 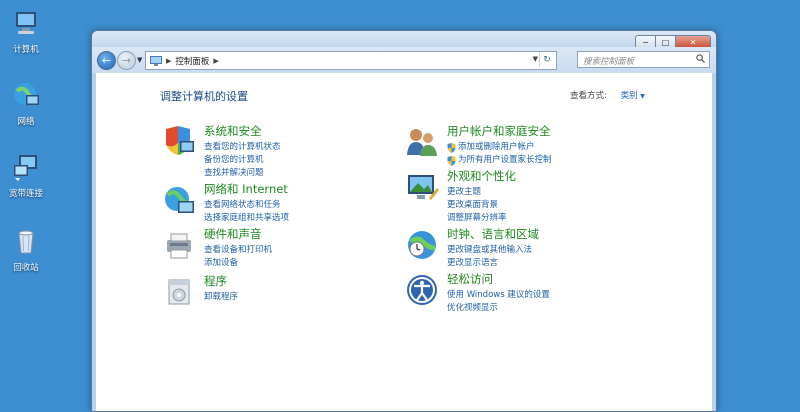 What do you see at coordinates (179, 292) in the screenshot?
I see `programs-icon` at bounding box center [179, 292].